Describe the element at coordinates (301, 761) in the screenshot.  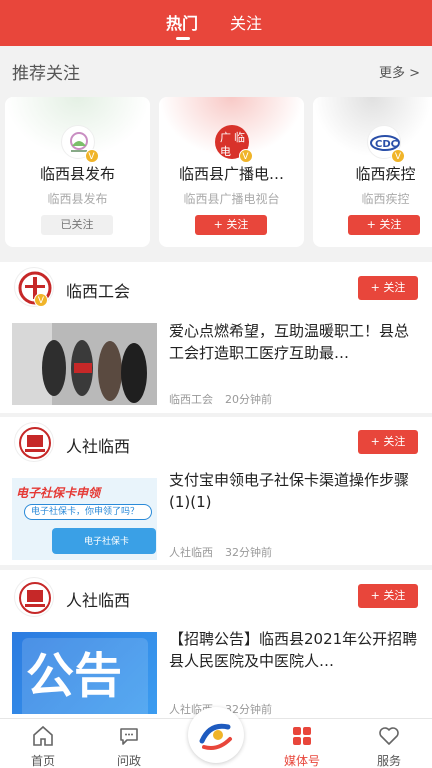
I see `nav-label: 媒体号` at that location.